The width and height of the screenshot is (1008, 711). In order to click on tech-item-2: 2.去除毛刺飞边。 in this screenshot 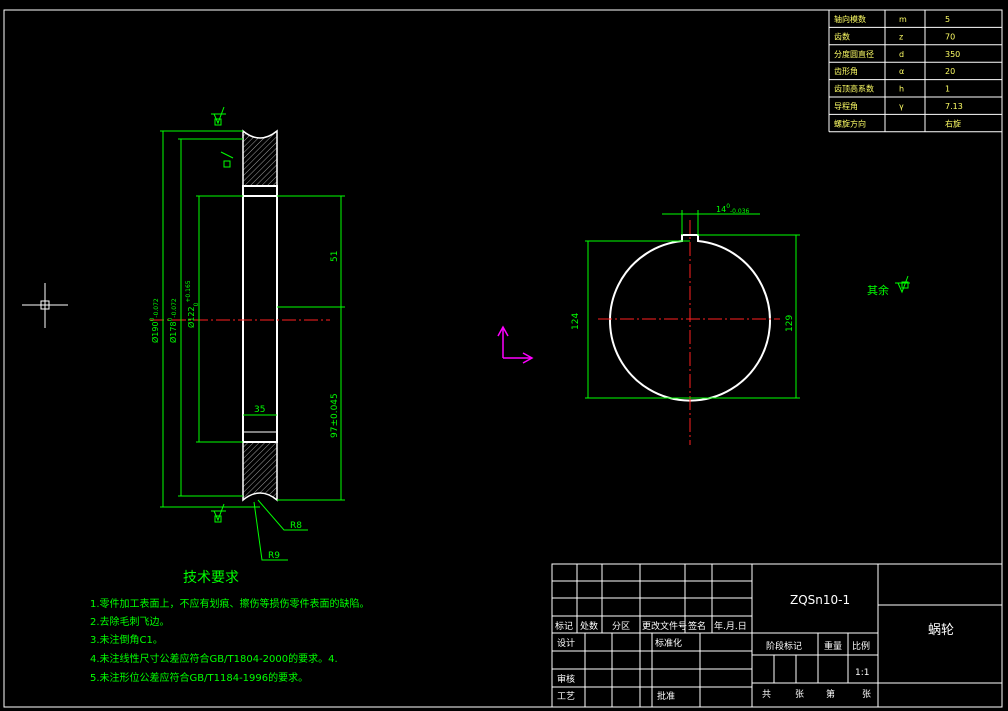, I will do `click(130, 621)`.